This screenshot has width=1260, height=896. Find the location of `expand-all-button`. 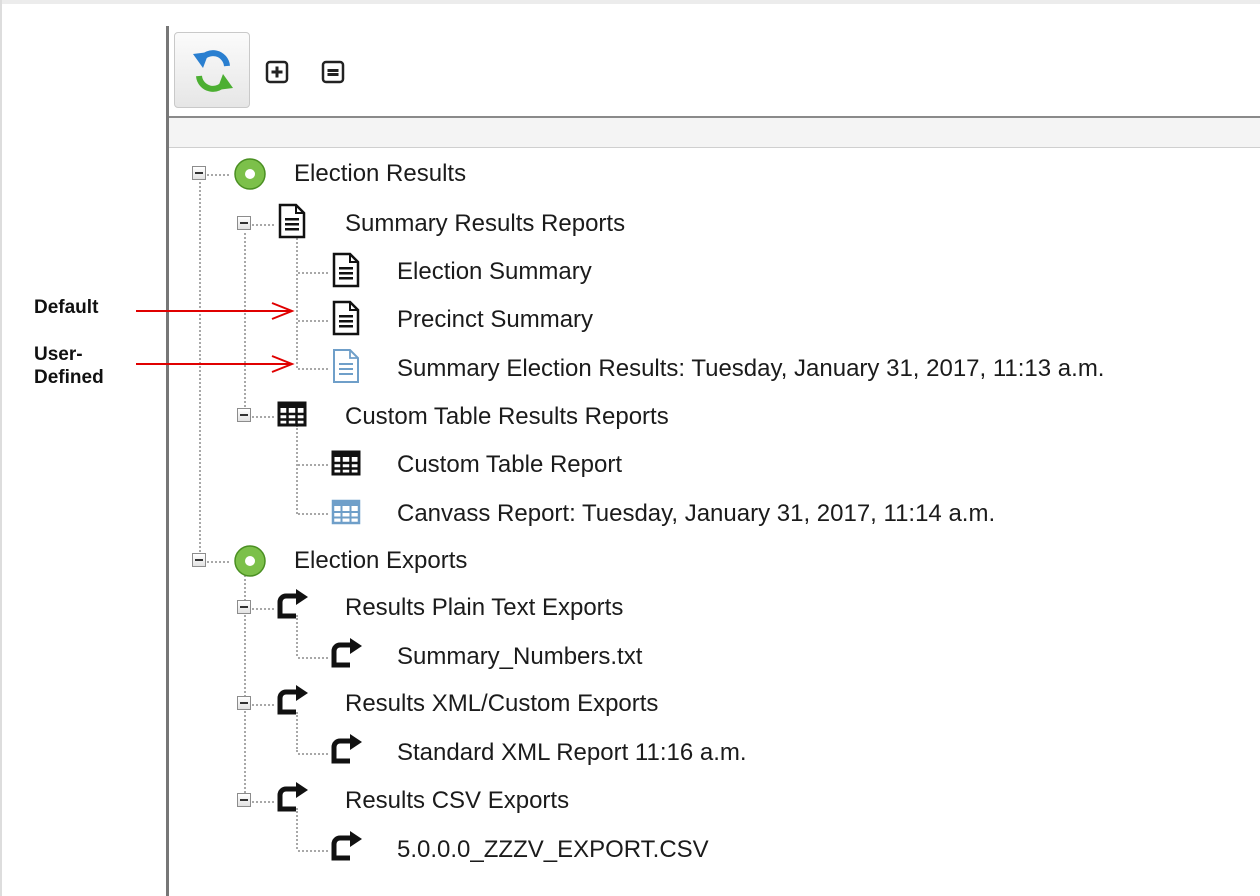

expand-all-button is located at coordinates (277, 72).